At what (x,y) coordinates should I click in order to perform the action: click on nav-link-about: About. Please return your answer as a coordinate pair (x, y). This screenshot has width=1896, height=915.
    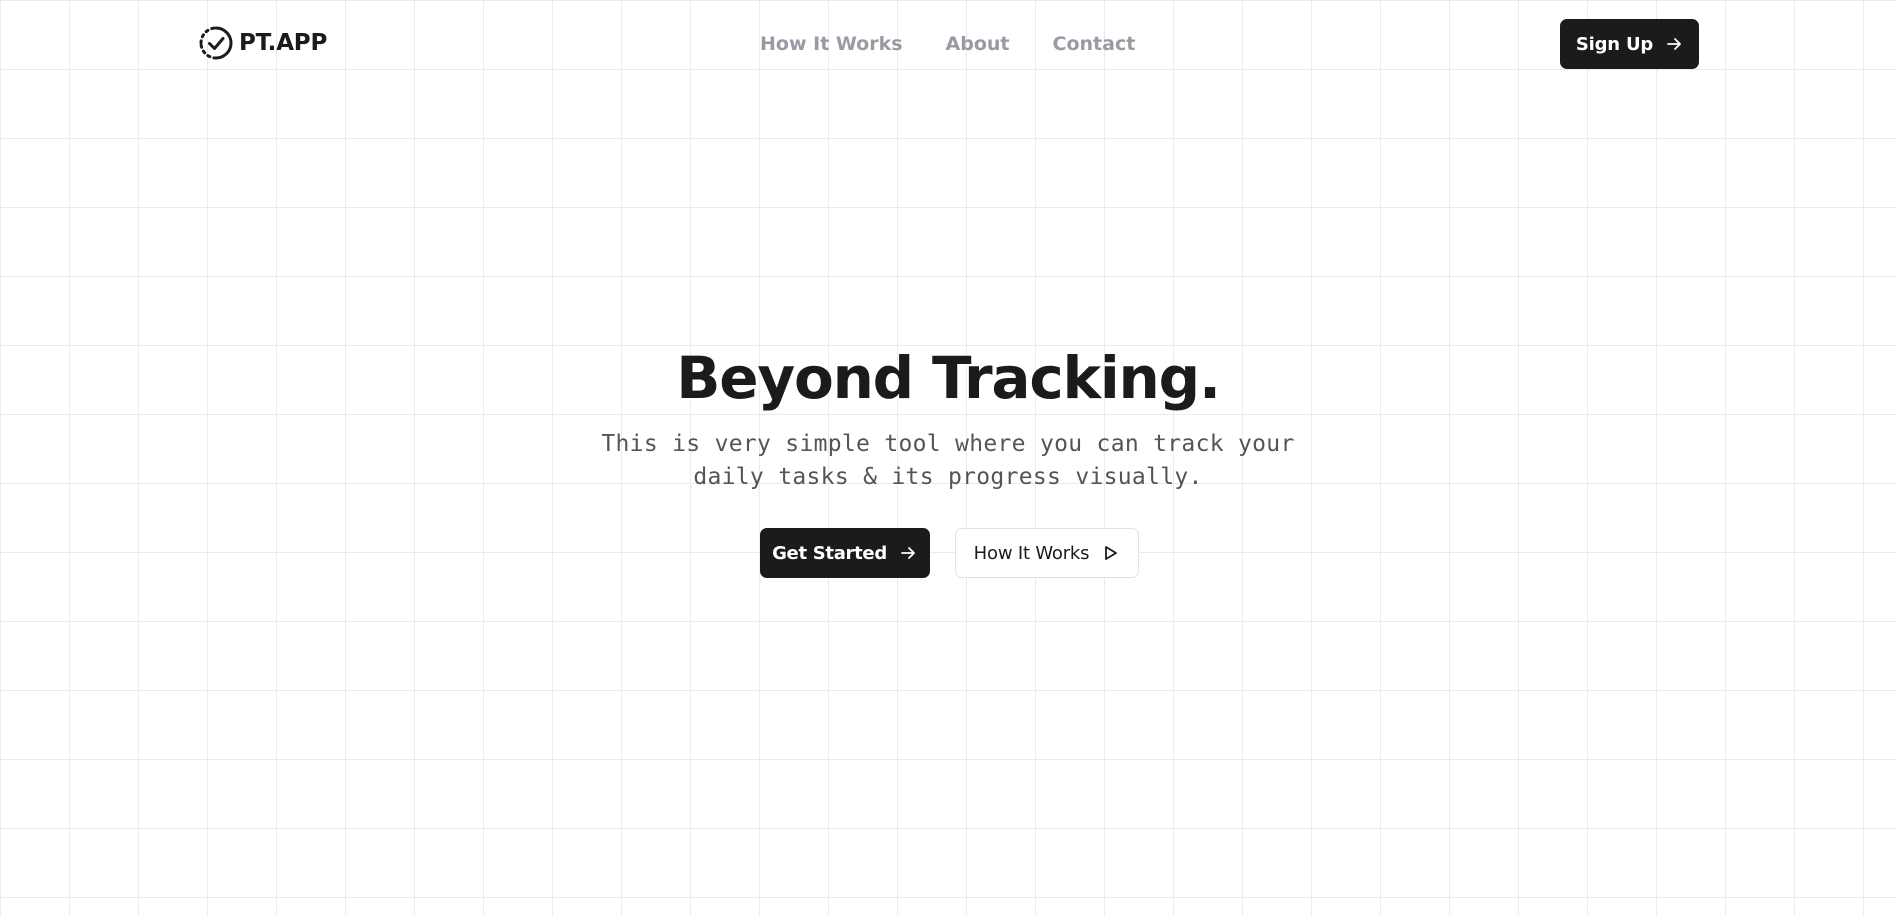
    Looking at the image, I should click on (978, 44).